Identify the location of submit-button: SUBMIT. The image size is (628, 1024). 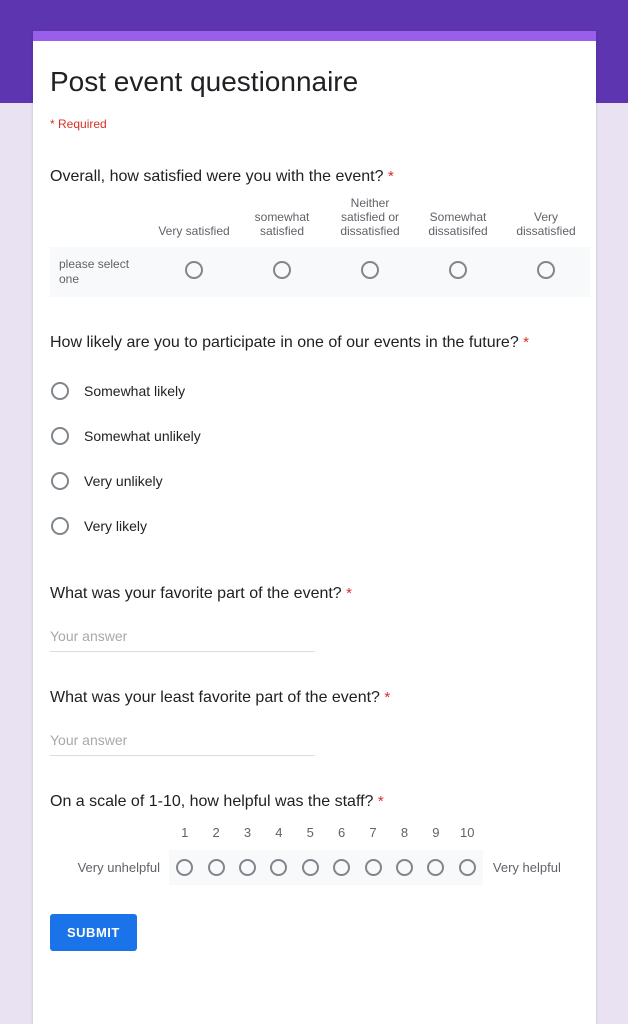
(93, 932).